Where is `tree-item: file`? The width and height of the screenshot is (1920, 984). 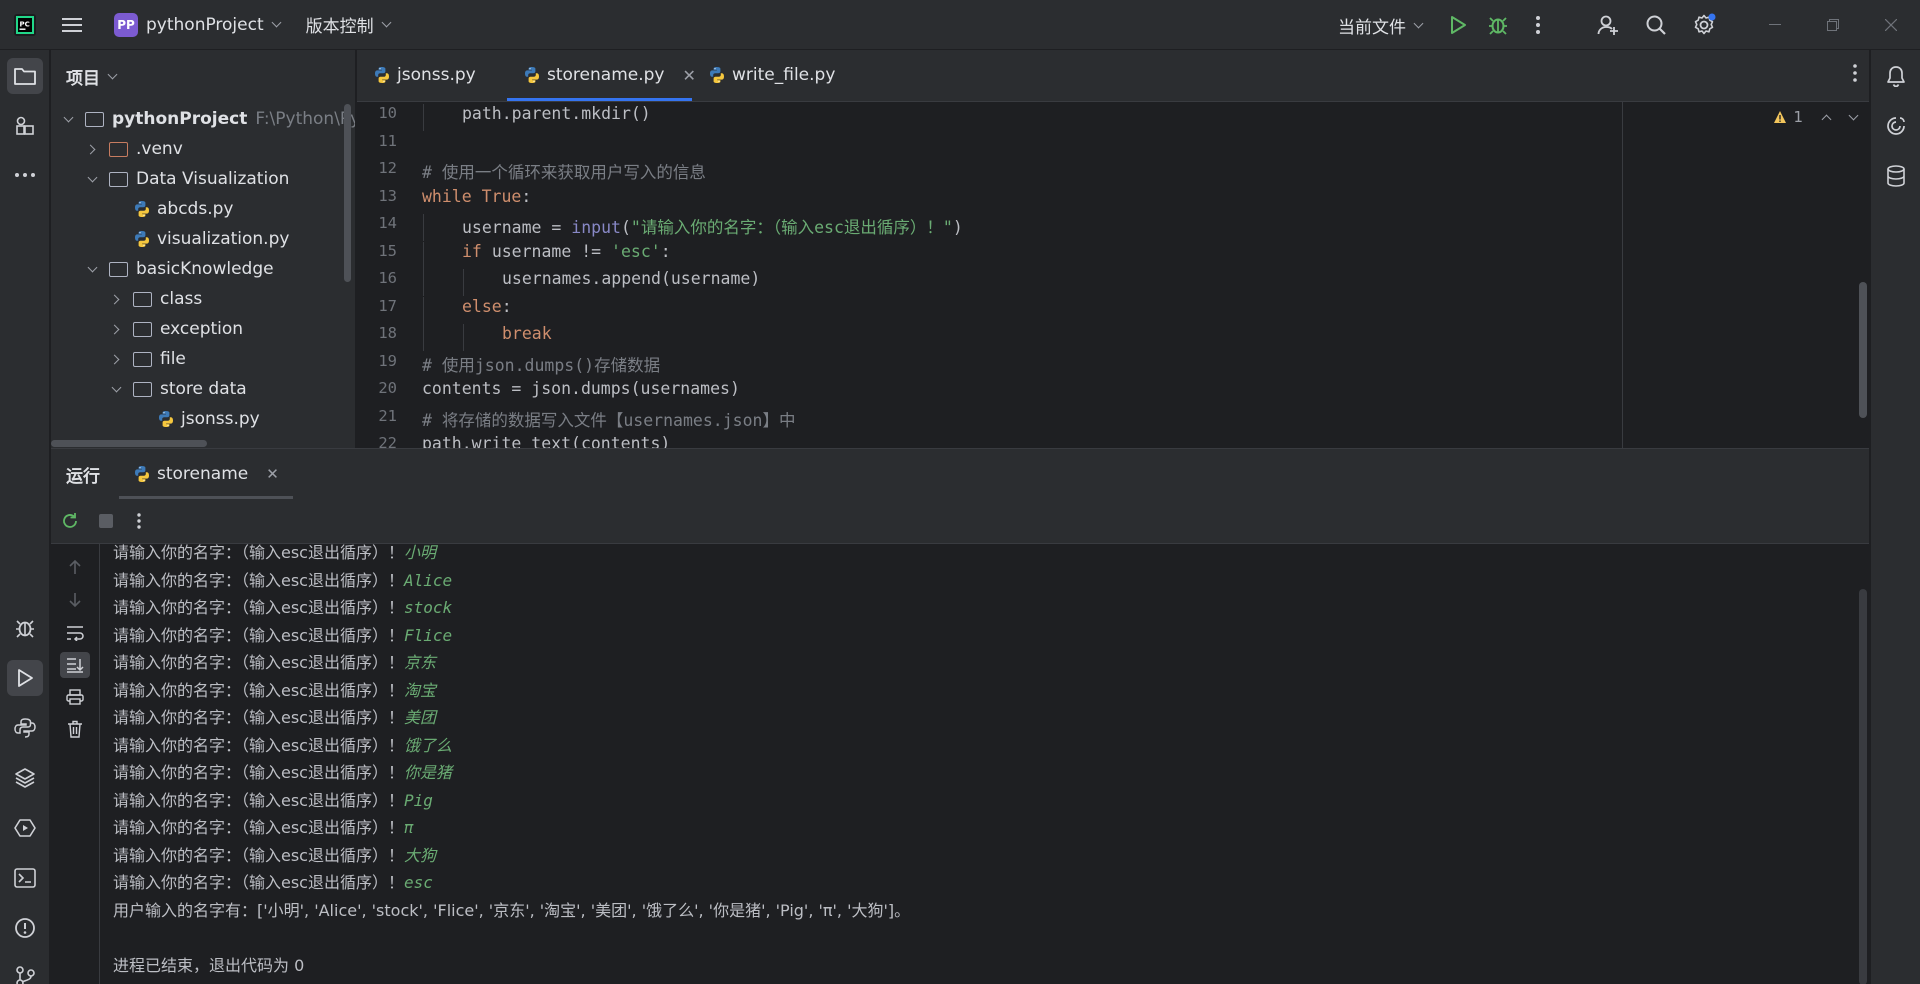 tree-item: file is located at coordinates (118, 359).